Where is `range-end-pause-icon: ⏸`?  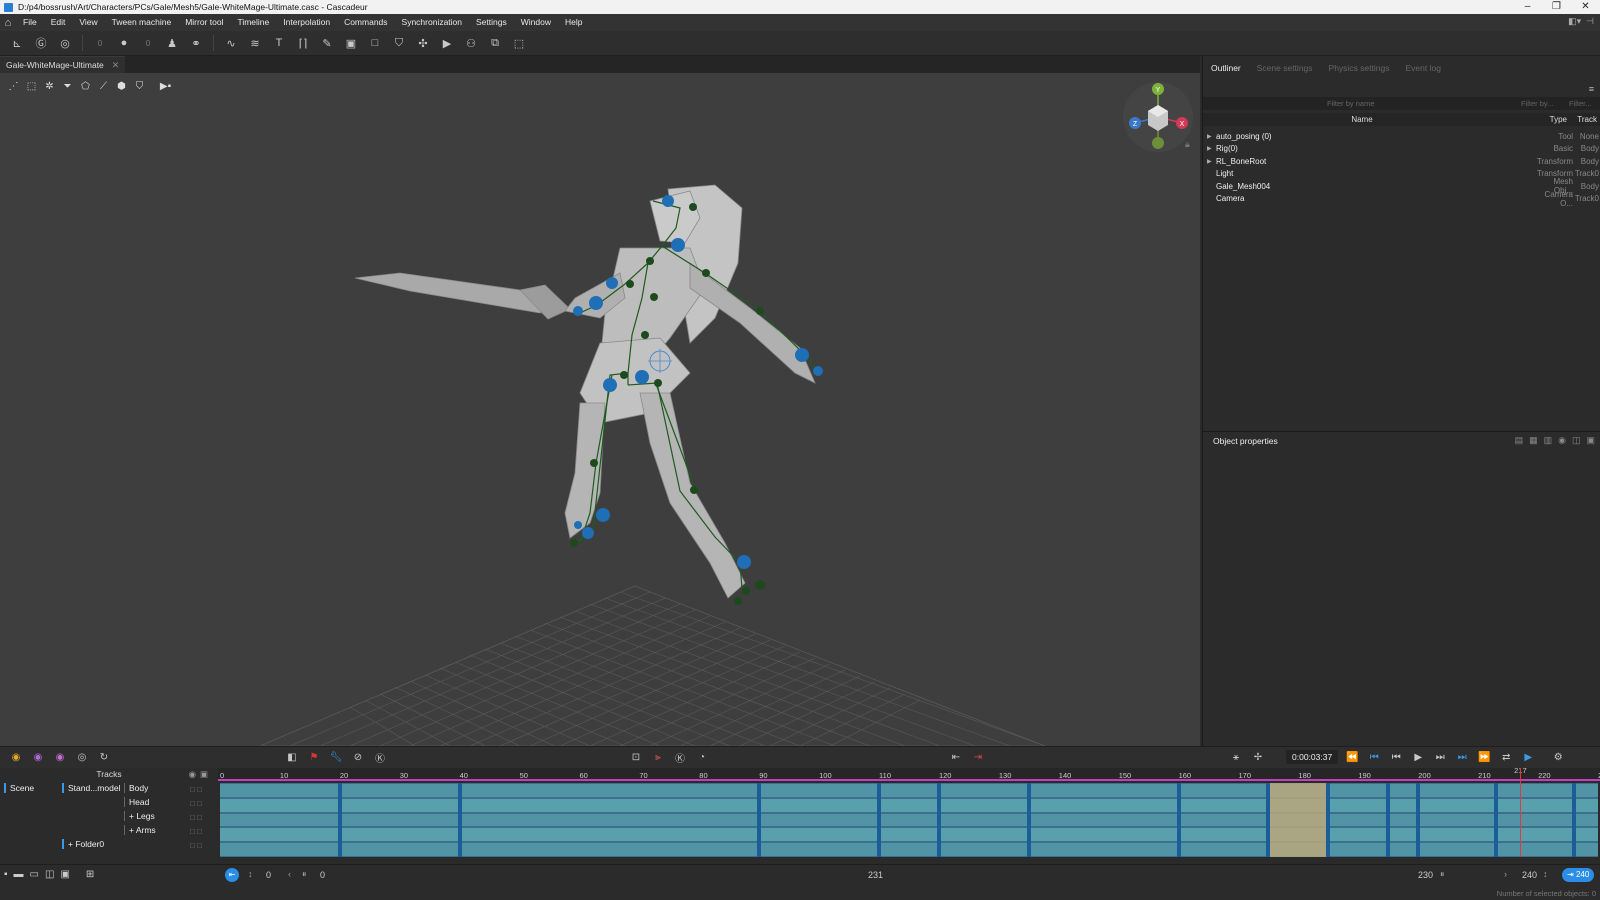 range-end-pause-icon: ⏸ is located at coordinates (1442, 874).